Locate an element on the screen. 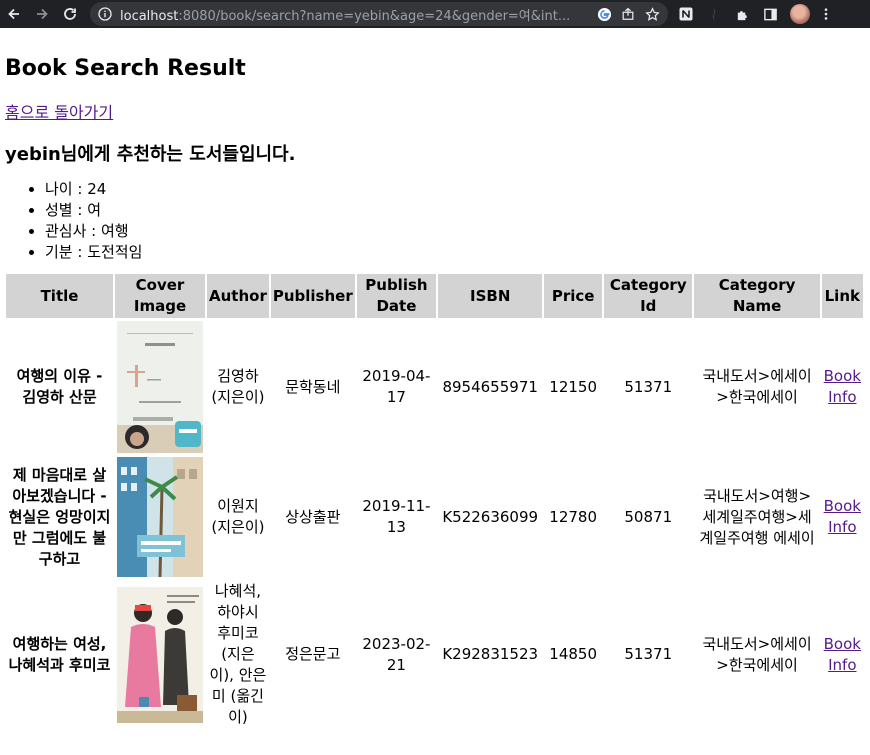 This screenshot has width=870, height=755. header-category-name: Category Name is located at coordinates (757, 296).